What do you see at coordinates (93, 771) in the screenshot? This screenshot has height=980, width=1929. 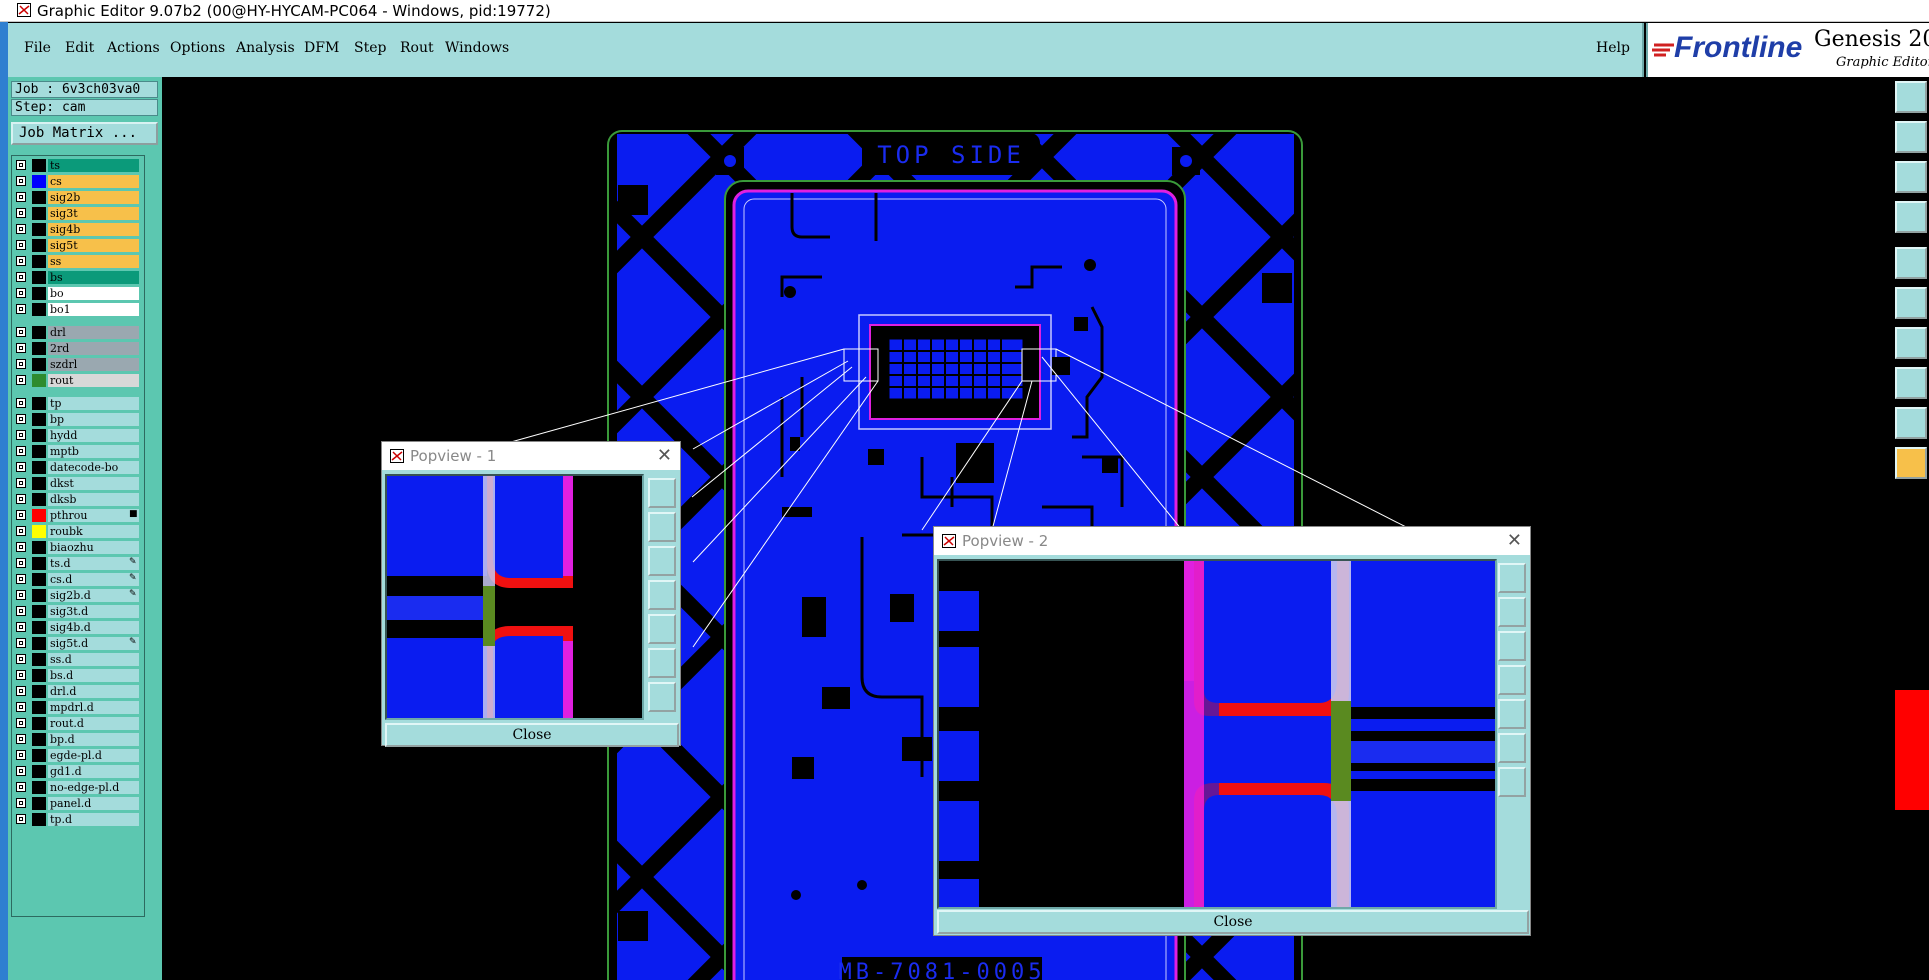 I see `layer-name: gd1.d` at bounding box center [93, 771].